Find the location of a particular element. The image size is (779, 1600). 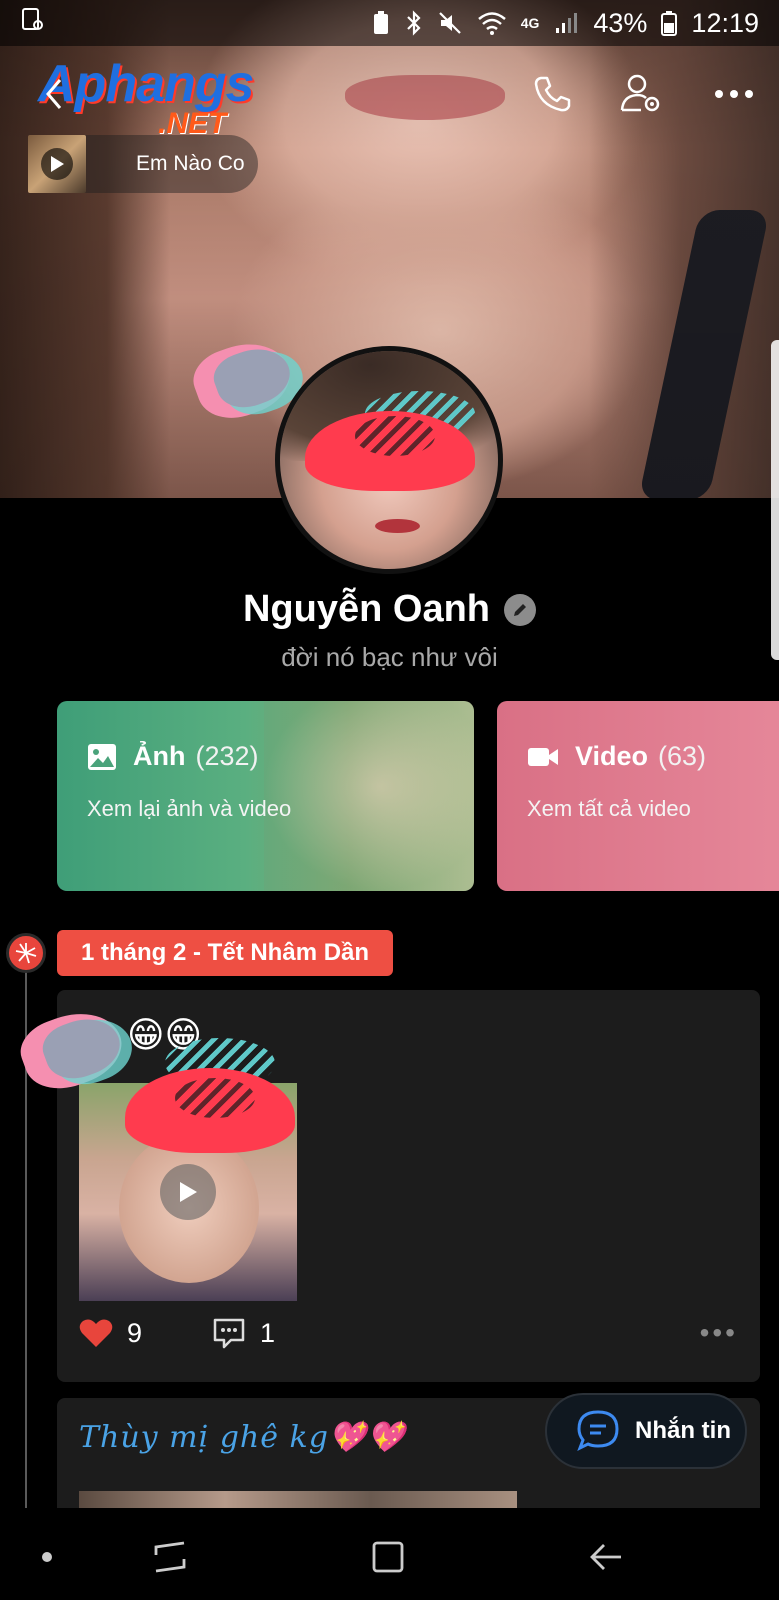

videos-card-header: Video (63) is located at coordinates (616, 756).